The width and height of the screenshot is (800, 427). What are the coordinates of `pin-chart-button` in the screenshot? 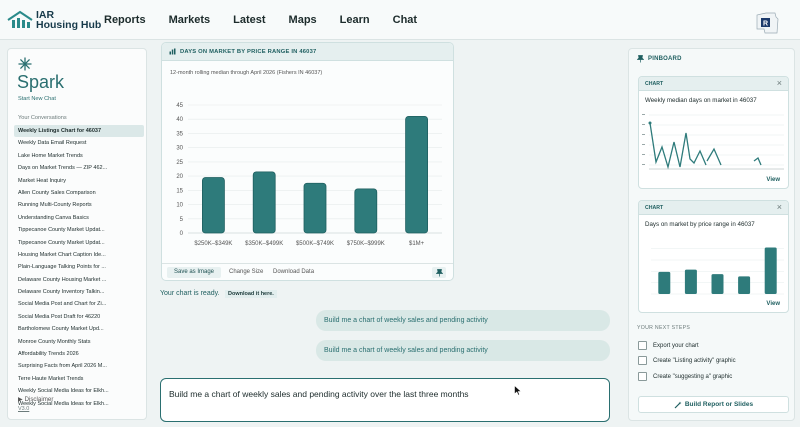 It's located at (439, 272).